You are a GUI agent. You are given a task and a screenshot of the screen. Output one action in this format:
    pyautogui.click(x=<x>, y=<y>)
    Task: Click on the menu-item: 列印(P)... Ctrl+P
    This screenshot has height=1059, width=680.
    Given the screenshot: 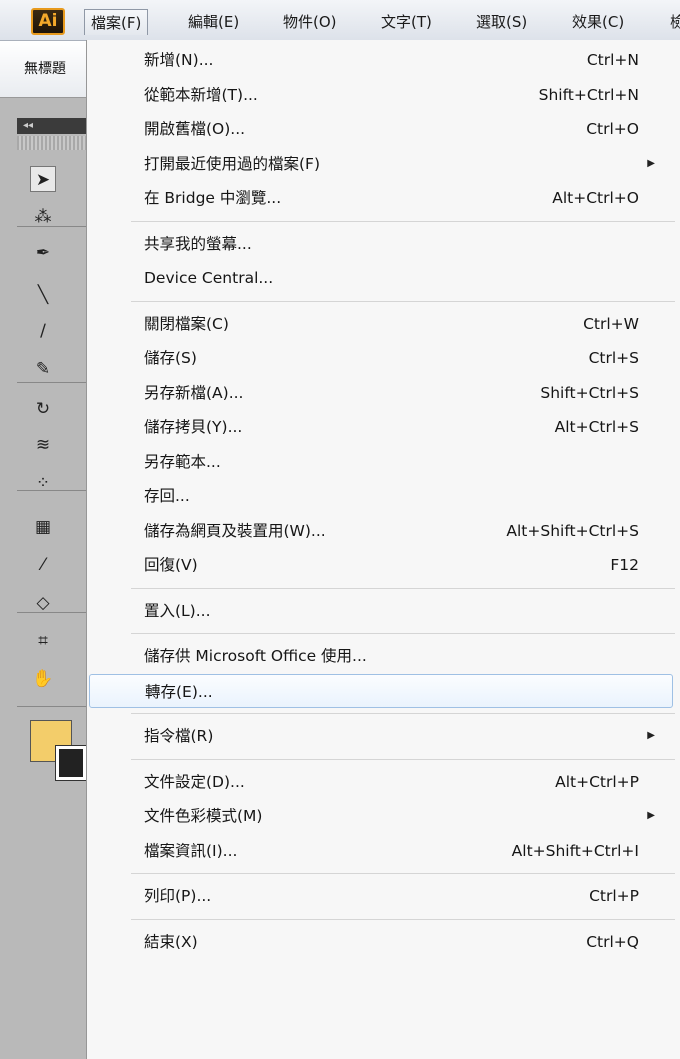 What is the action you would take?
    pyautogui.click(x=381, y=896)
    